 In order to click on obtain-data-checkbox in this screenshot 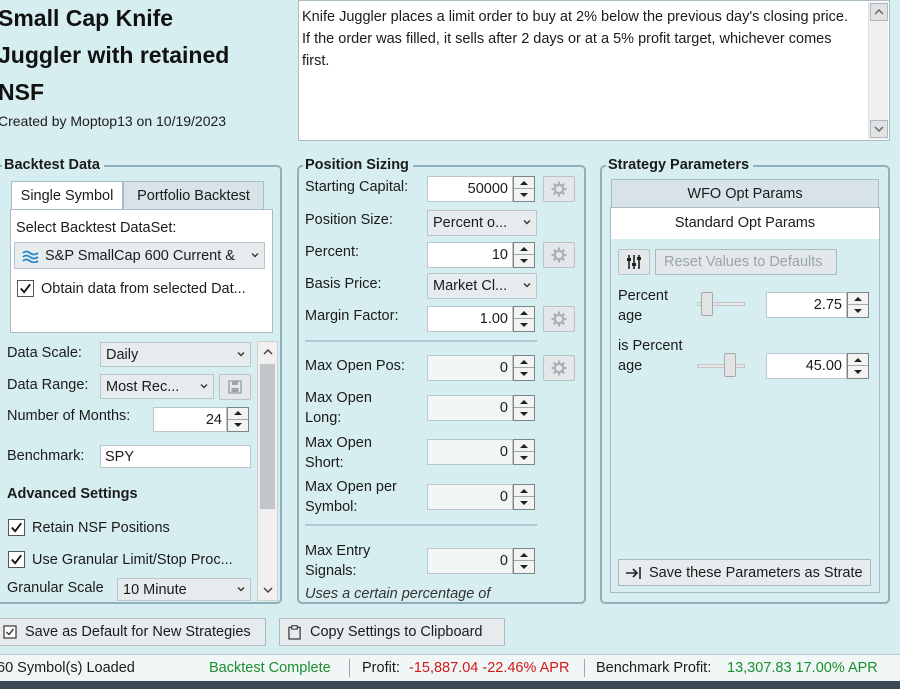, I will do `click(25, 288)`.